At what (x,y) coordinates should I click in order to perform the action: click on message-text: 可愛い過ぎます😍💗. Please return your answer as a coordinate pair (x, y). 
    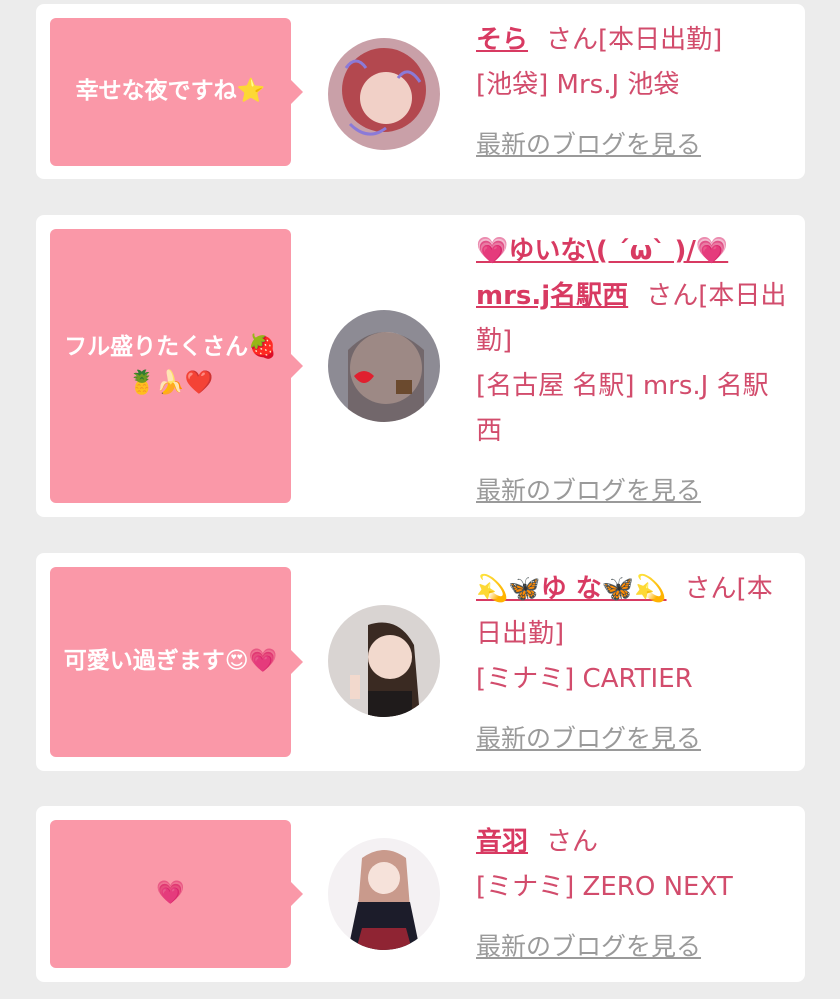
    Looking at the image, I should click on (170, 661).